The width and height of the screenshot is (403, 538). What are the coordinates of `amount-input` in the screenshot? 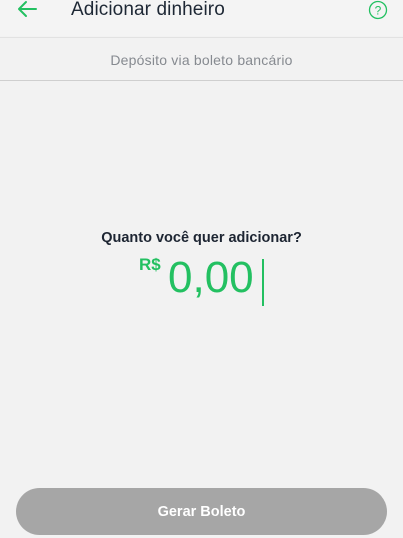 It's located at (218, 278).